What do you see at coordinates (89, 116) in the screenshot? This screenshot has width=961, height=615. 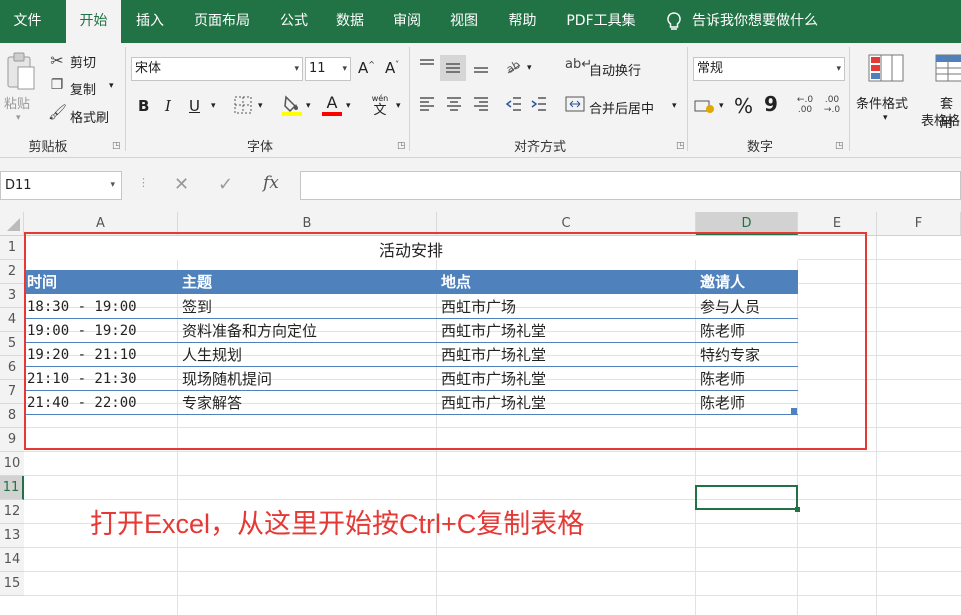 I see `format-painter-button: 格式刷` at bounding box center [89, 116].